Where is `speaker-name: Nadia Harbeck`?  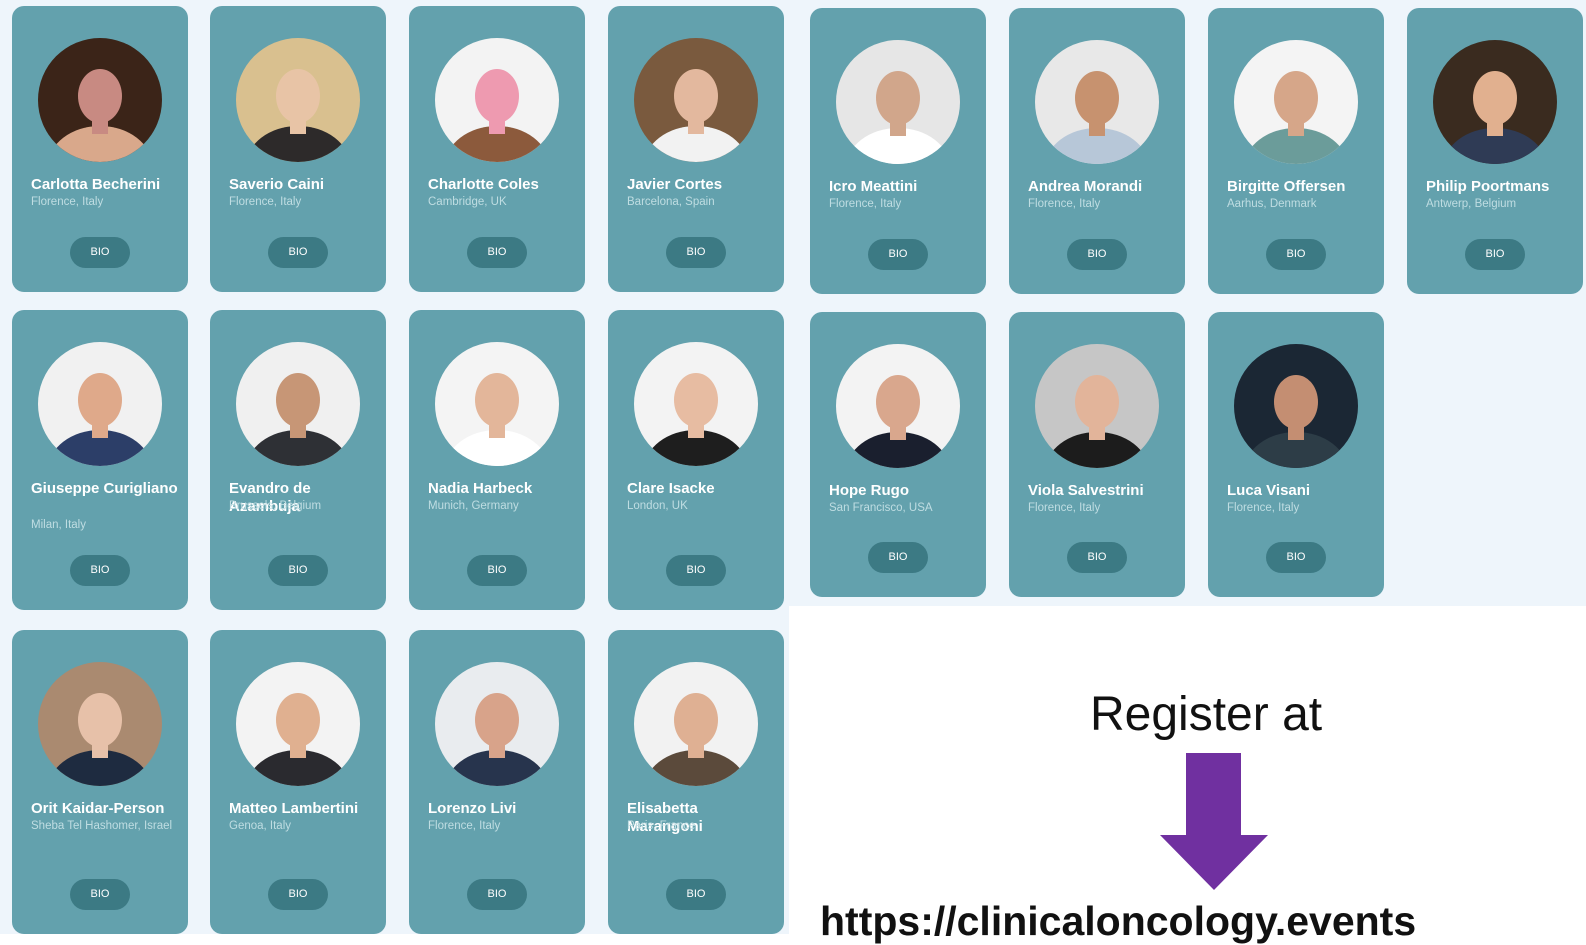
speaker-name: Nadia Harbeck is located at coordinates (480, 488).